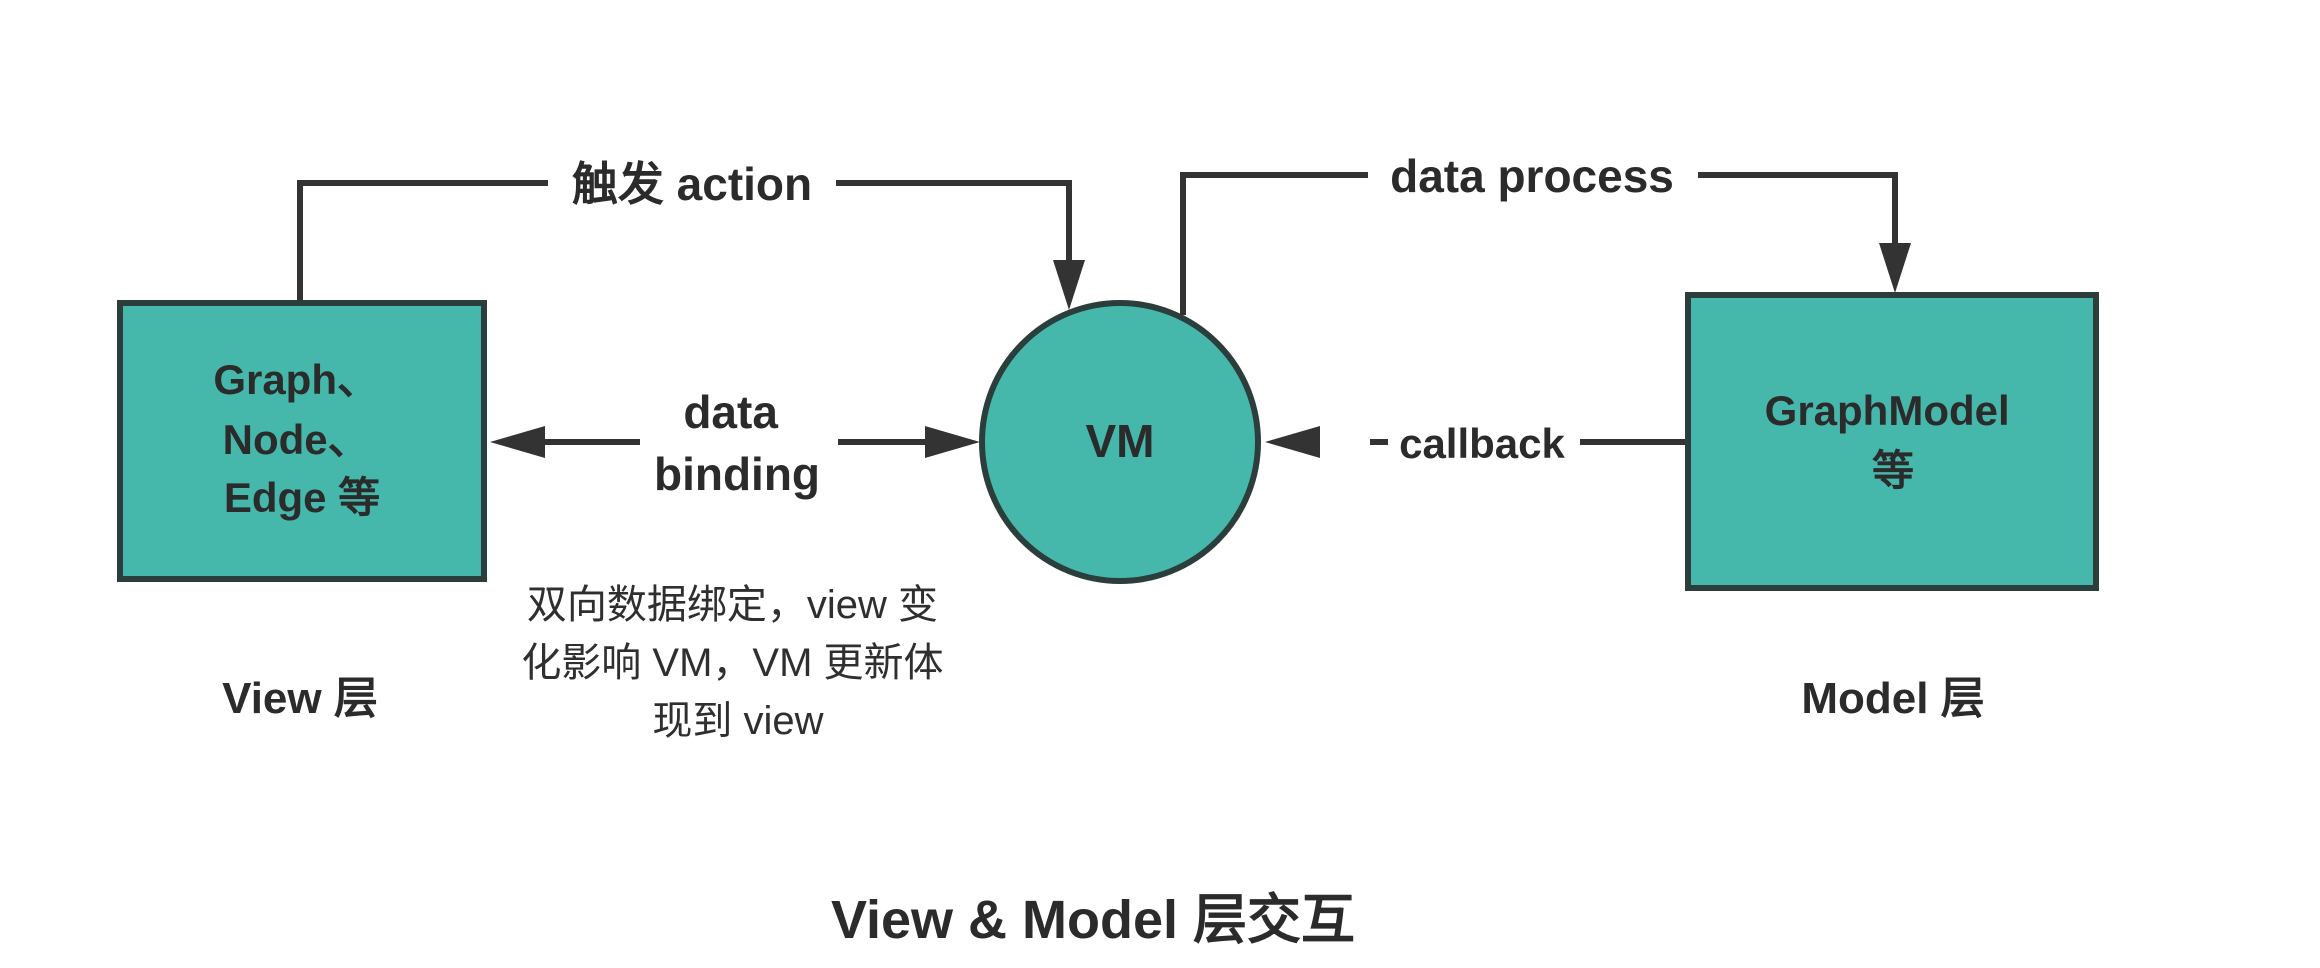  What do you see at coordinates (296, 379) in the screenshot?
I see `view-box-line-1: Graph、` at bounding box center [296, 379].